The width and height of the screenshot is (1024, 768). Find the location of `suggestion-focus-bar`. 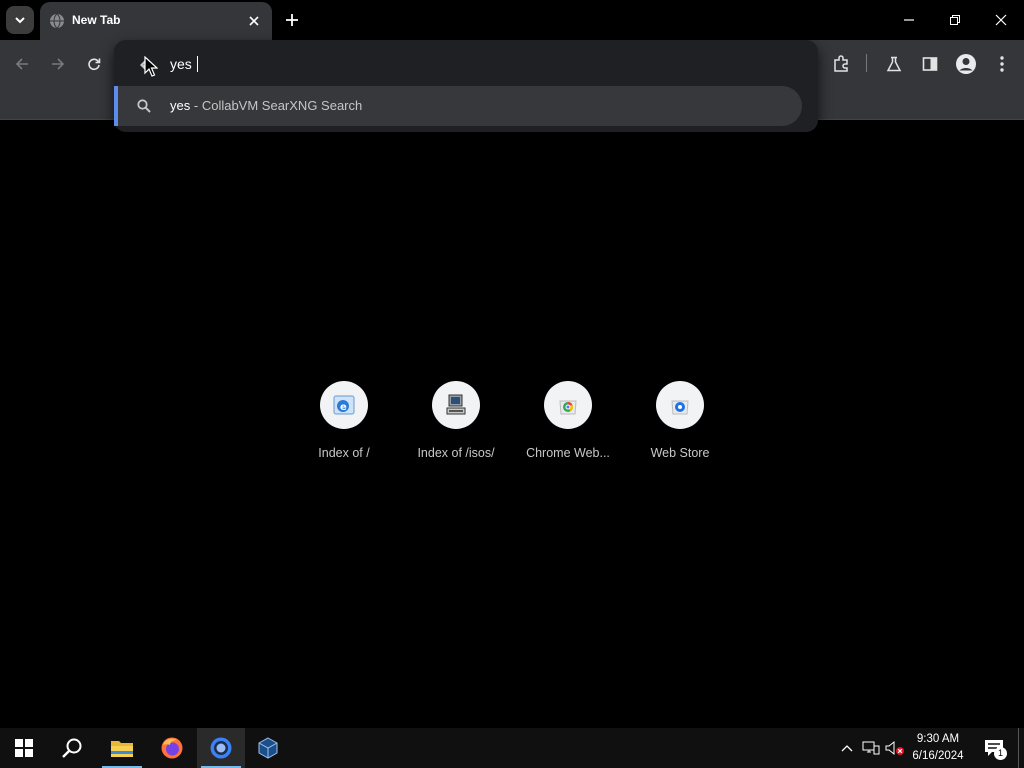

suggestion-focus-bar is located at coordinates (116, 106).